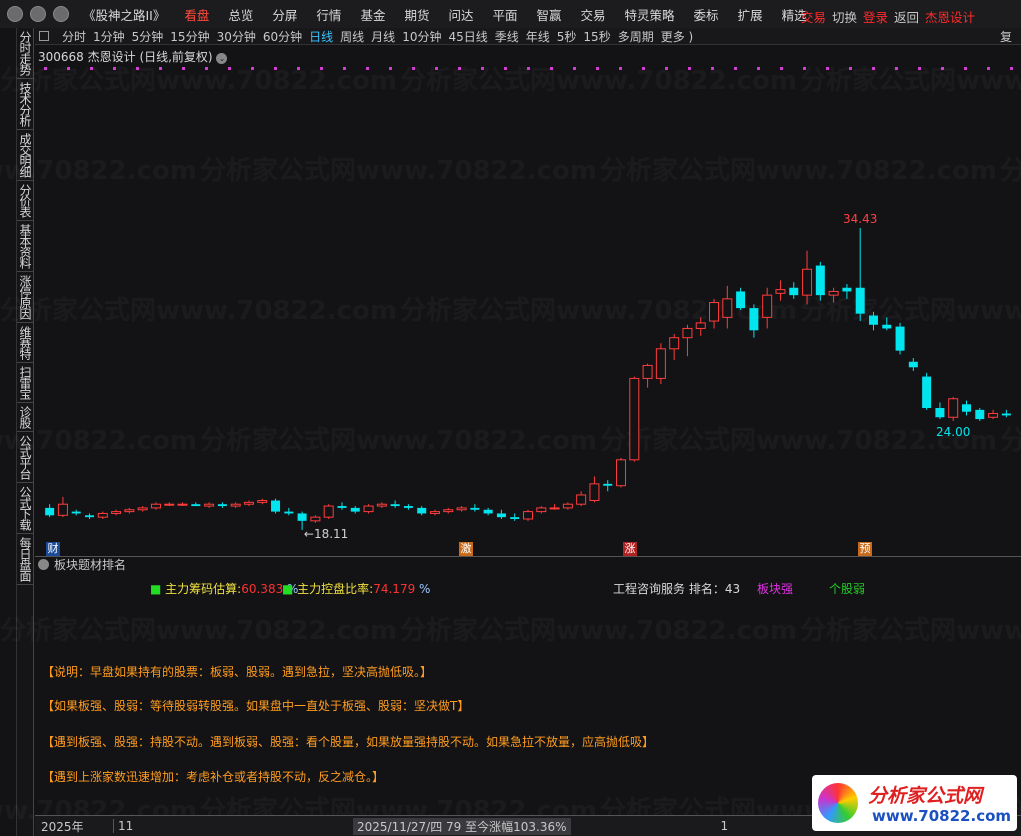  What do you see at coordinates (189, 36) in the screenshot?
I see `period-tab: 15分钟` at bounding box center [189, 36].